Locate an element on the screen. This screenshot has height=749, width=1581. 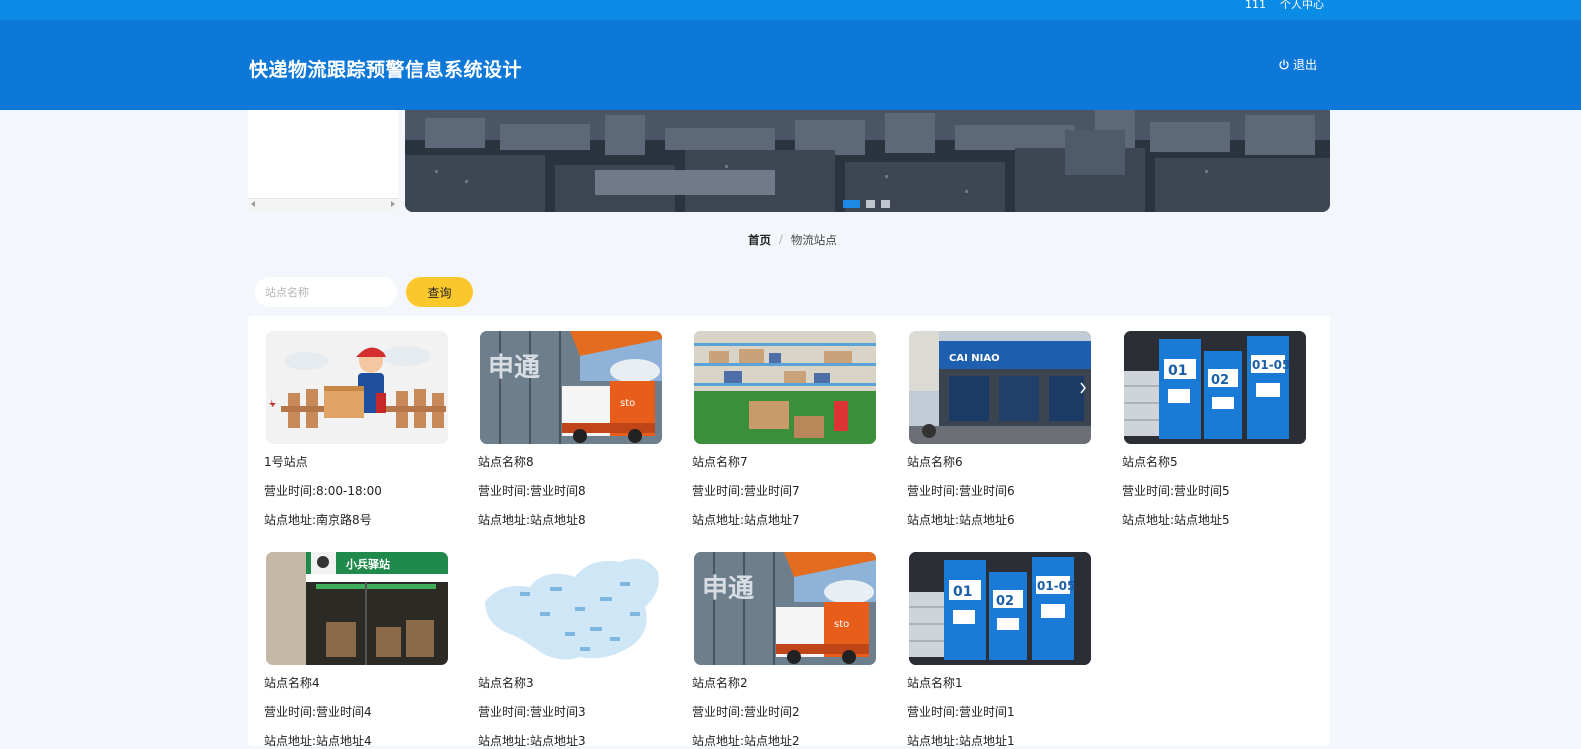
logout-button: 退出 is located at coordinates (1297, 64).